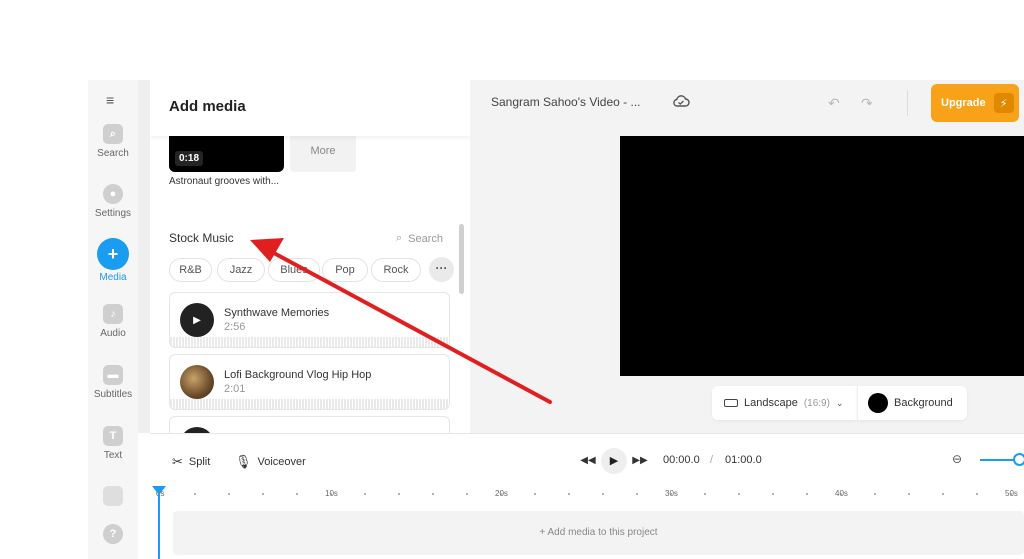 The height and width of the screenshot is (559, 1024). Describe the element at coordinates (235, 327) in the screenshot. I see `track-duration: 2:56` at that location.